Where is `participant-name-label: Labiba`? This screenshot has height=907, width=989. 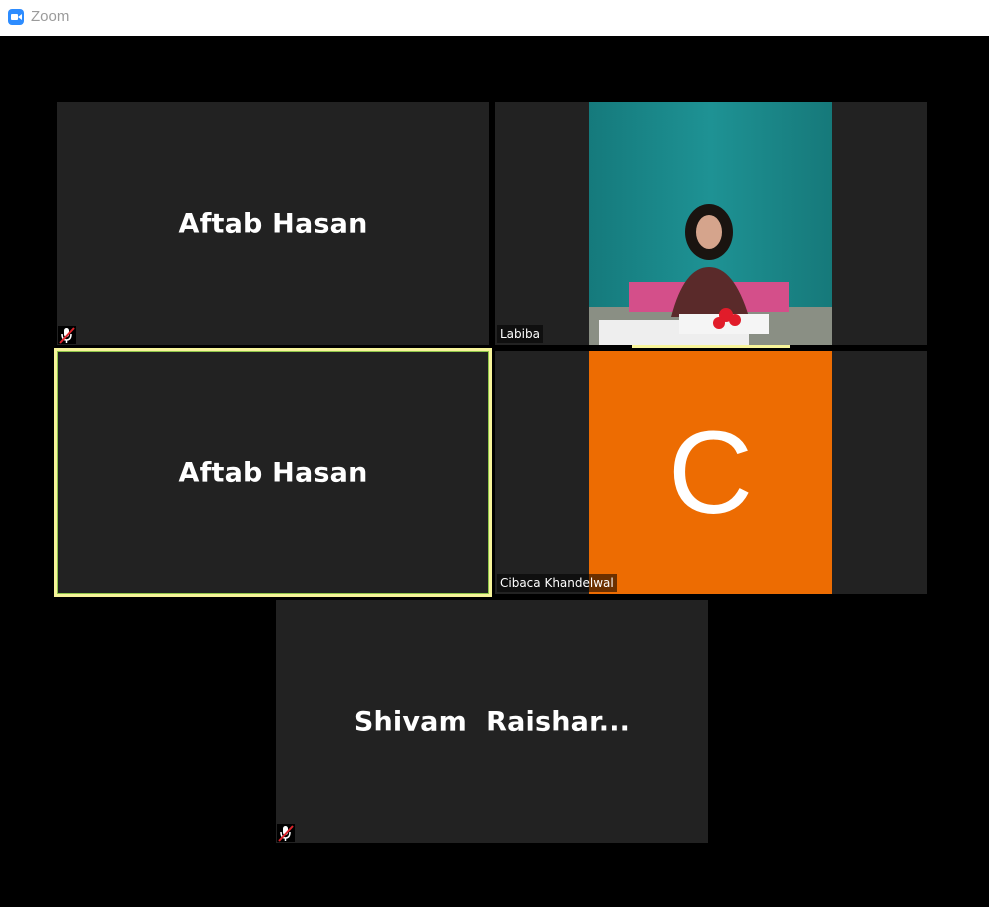
participant-name-label: Labiba is located at coordinates (520, 334).